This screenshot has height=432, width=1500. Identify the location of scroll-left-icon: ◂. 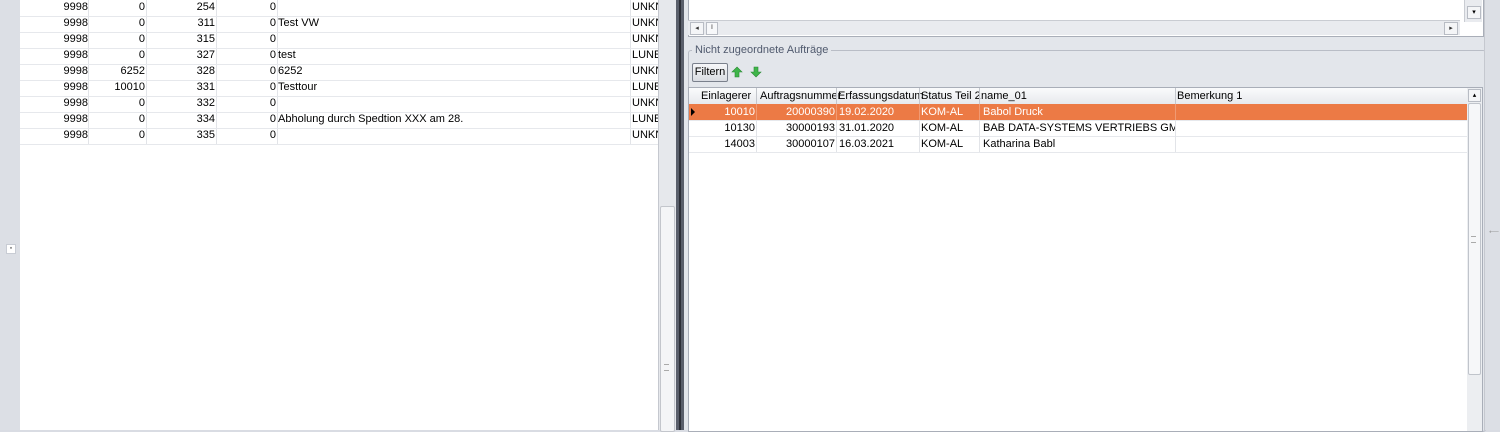
(697, 28).